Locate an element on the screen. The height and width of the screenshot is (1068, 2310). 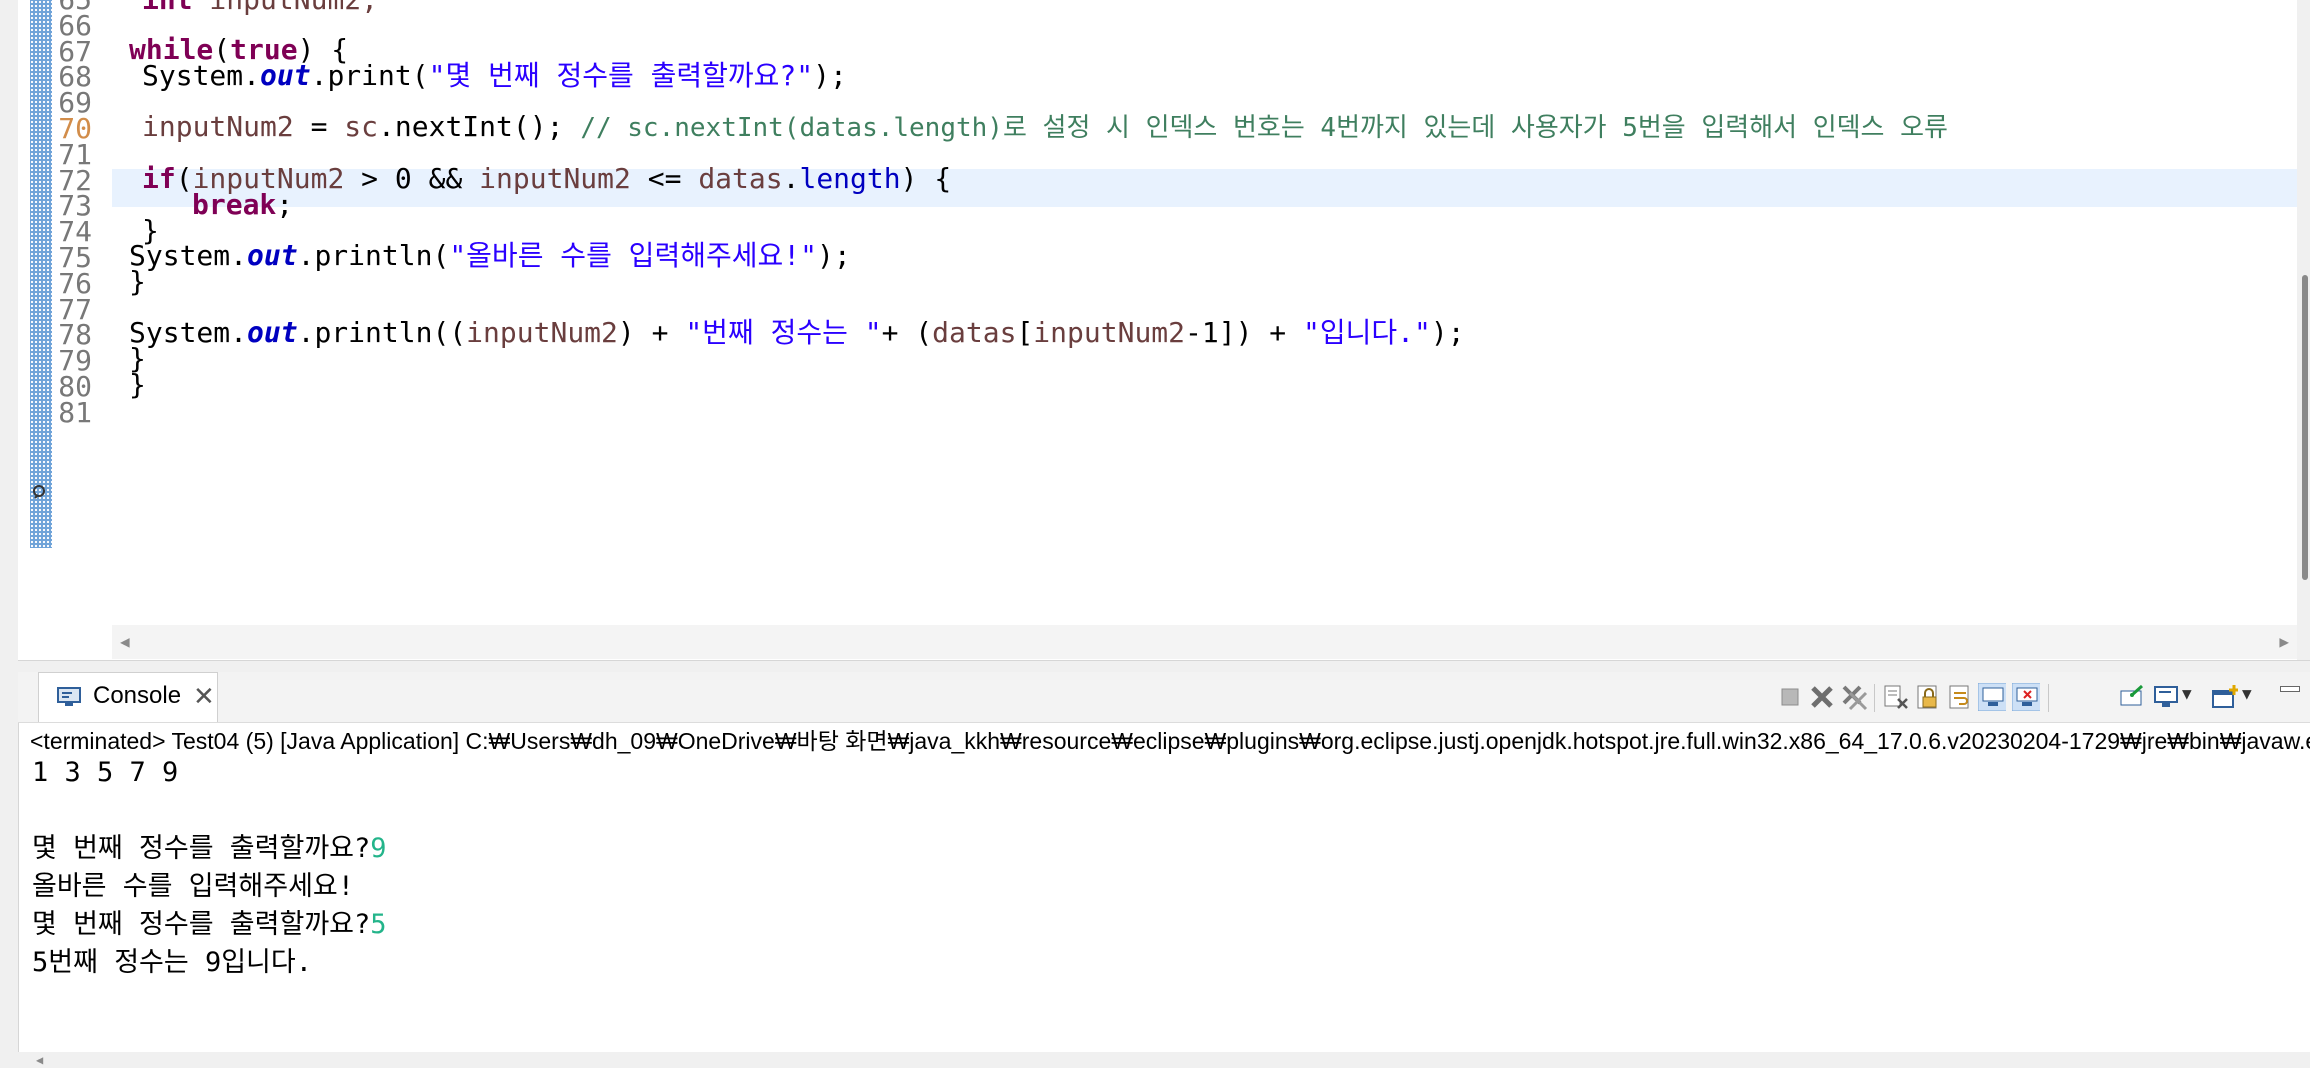
console-output-line: 5번째 정수는 9입니다. is located at coordinates (172, 962).